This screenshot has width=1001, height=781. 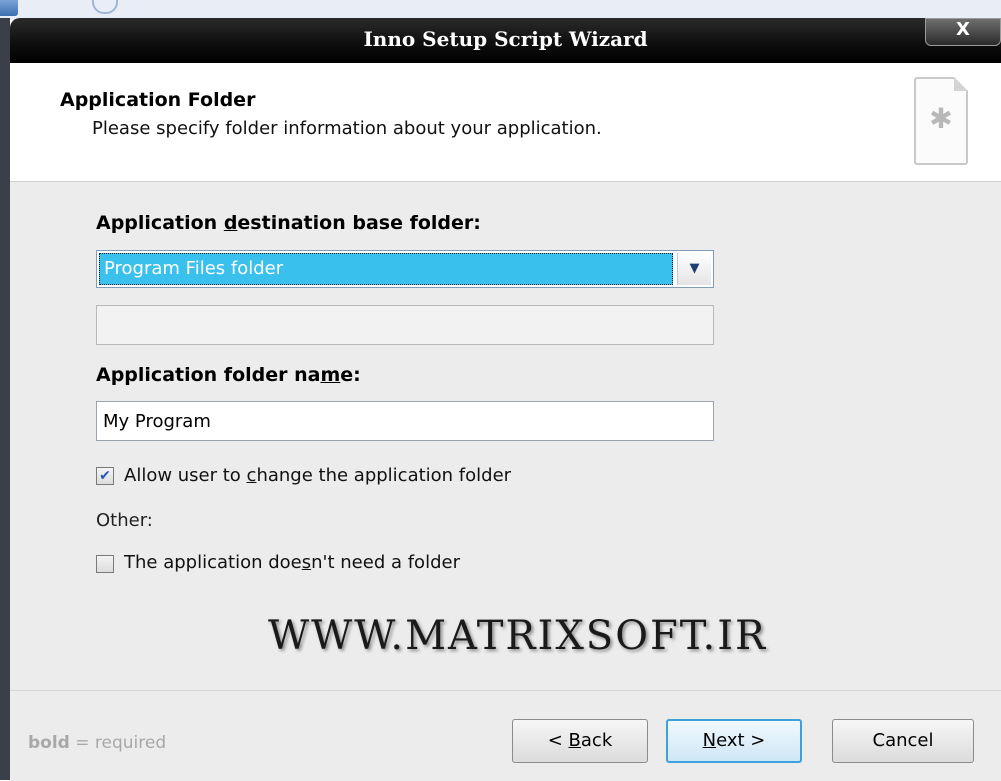 What do you see at coordinates (505, 735) in the screenshot?
I see `wizard-footer: bold = required < Back Next > Cancel` at bounding box center [505, 735].